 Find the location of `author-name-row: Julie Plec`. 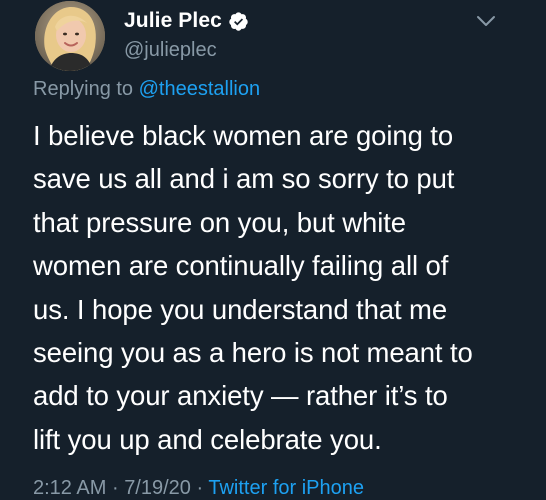

author-name-row: Julie Plec is located at coordinates (186, 21).